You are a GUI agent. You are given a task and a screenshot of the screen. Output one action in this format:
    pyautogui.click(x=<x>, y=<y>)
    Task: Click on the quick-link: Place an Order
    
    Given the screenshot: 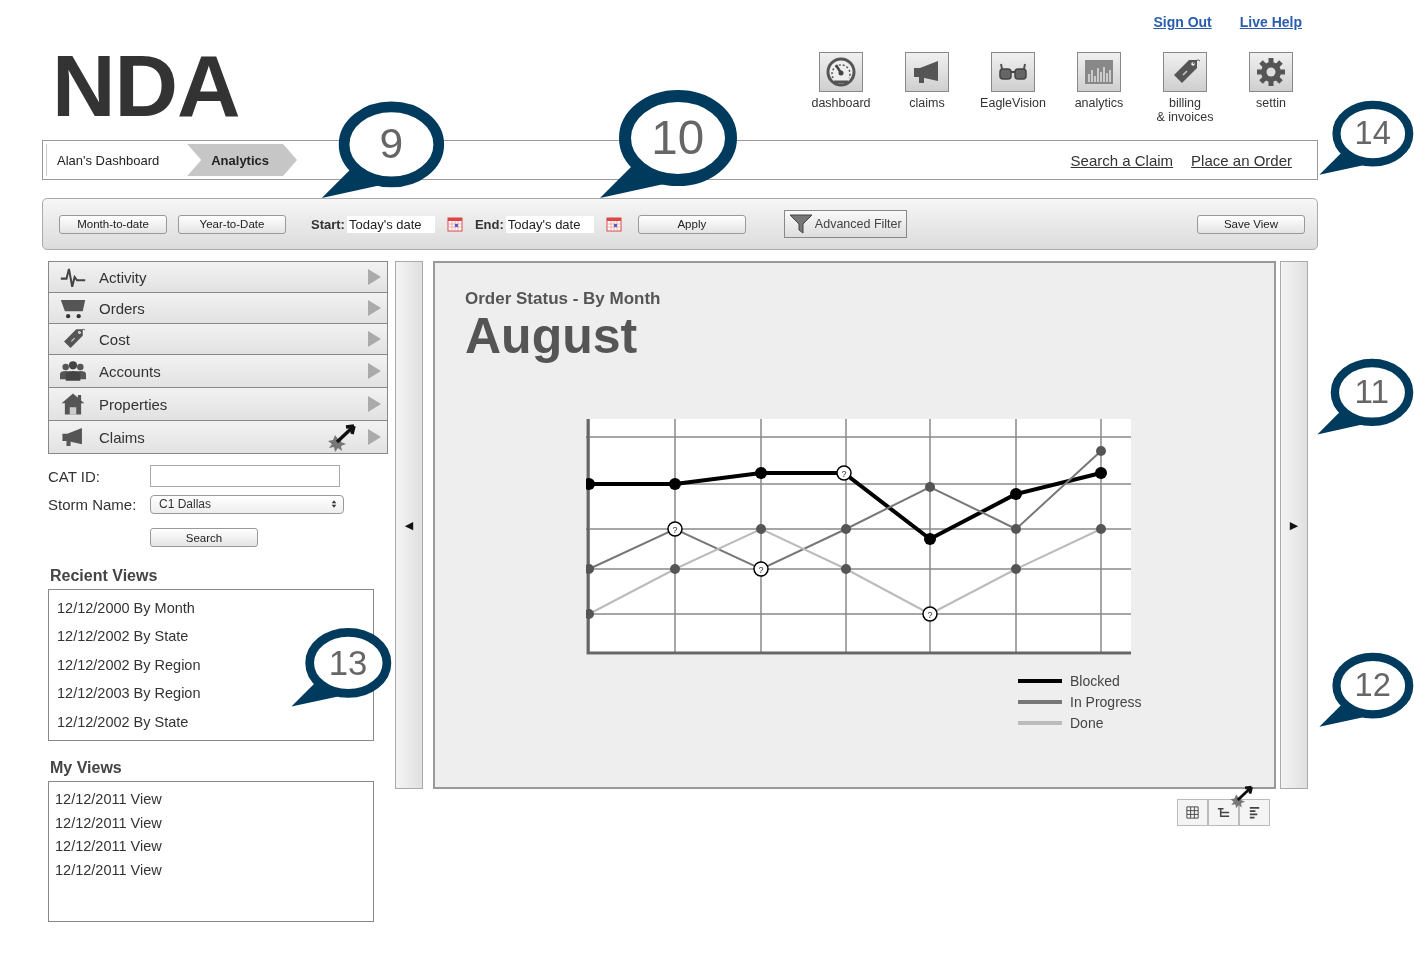 What is the action you would take?
    pyautogui.click(x=1241, y=160)
    